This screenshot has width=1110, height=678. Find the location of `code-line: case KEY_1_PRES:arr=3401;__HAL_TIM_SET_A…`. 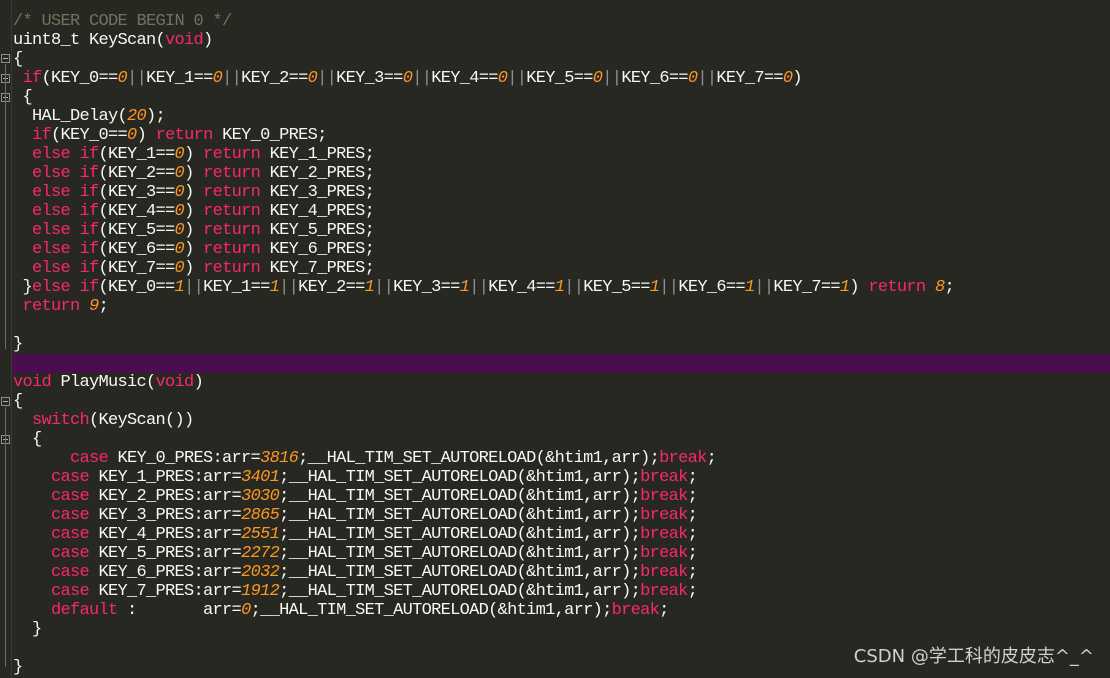

code-line: case KEY_1_PRES:arr=3401;__HAL_TIM_SET_A… is located at coordinates (561, 477).